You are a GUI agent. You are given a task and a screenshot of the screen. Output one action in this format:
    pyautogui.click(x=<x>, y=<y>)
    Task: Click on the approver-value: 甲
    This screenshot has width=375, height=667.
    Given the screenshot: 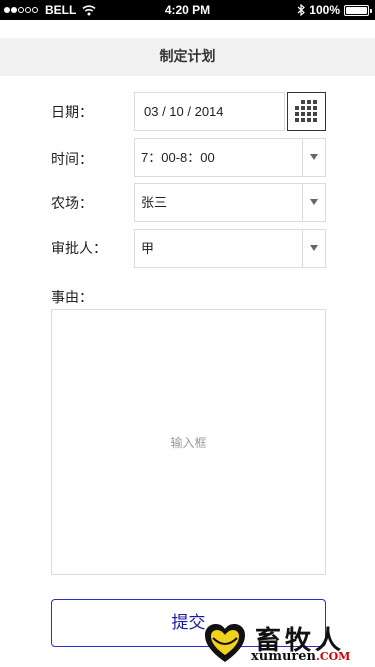 What is the action you would take?
    pyautogui.click(x=148, y=248)
    